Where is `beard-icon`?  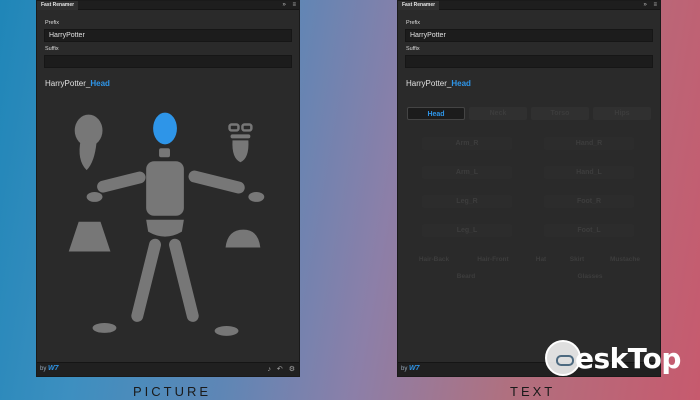
beard-icon is located at coordinates (240, 151).